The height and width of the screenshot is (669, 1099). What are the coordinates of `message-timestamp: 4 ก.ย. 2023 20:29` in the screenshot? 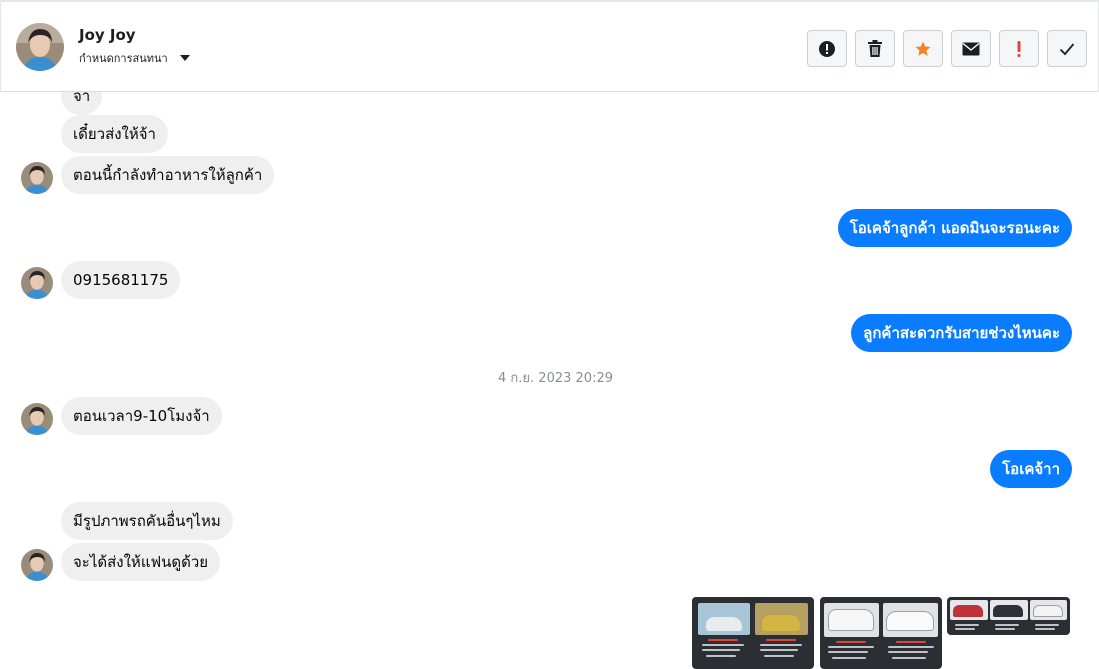 It's located at (555, 378).